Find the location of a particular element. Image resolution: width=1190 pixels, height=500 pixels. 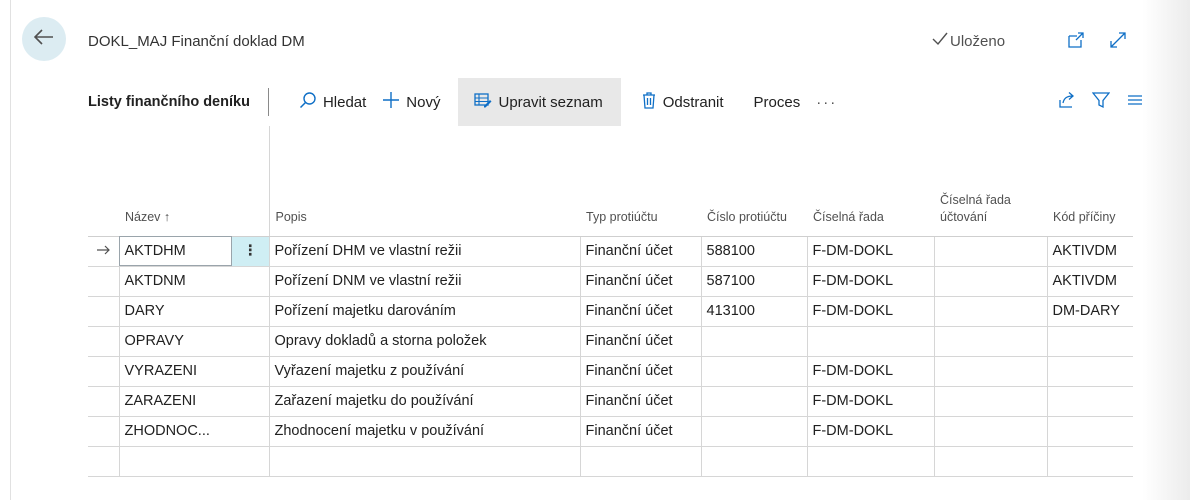

cell-name is located at coordinates (175, 461).